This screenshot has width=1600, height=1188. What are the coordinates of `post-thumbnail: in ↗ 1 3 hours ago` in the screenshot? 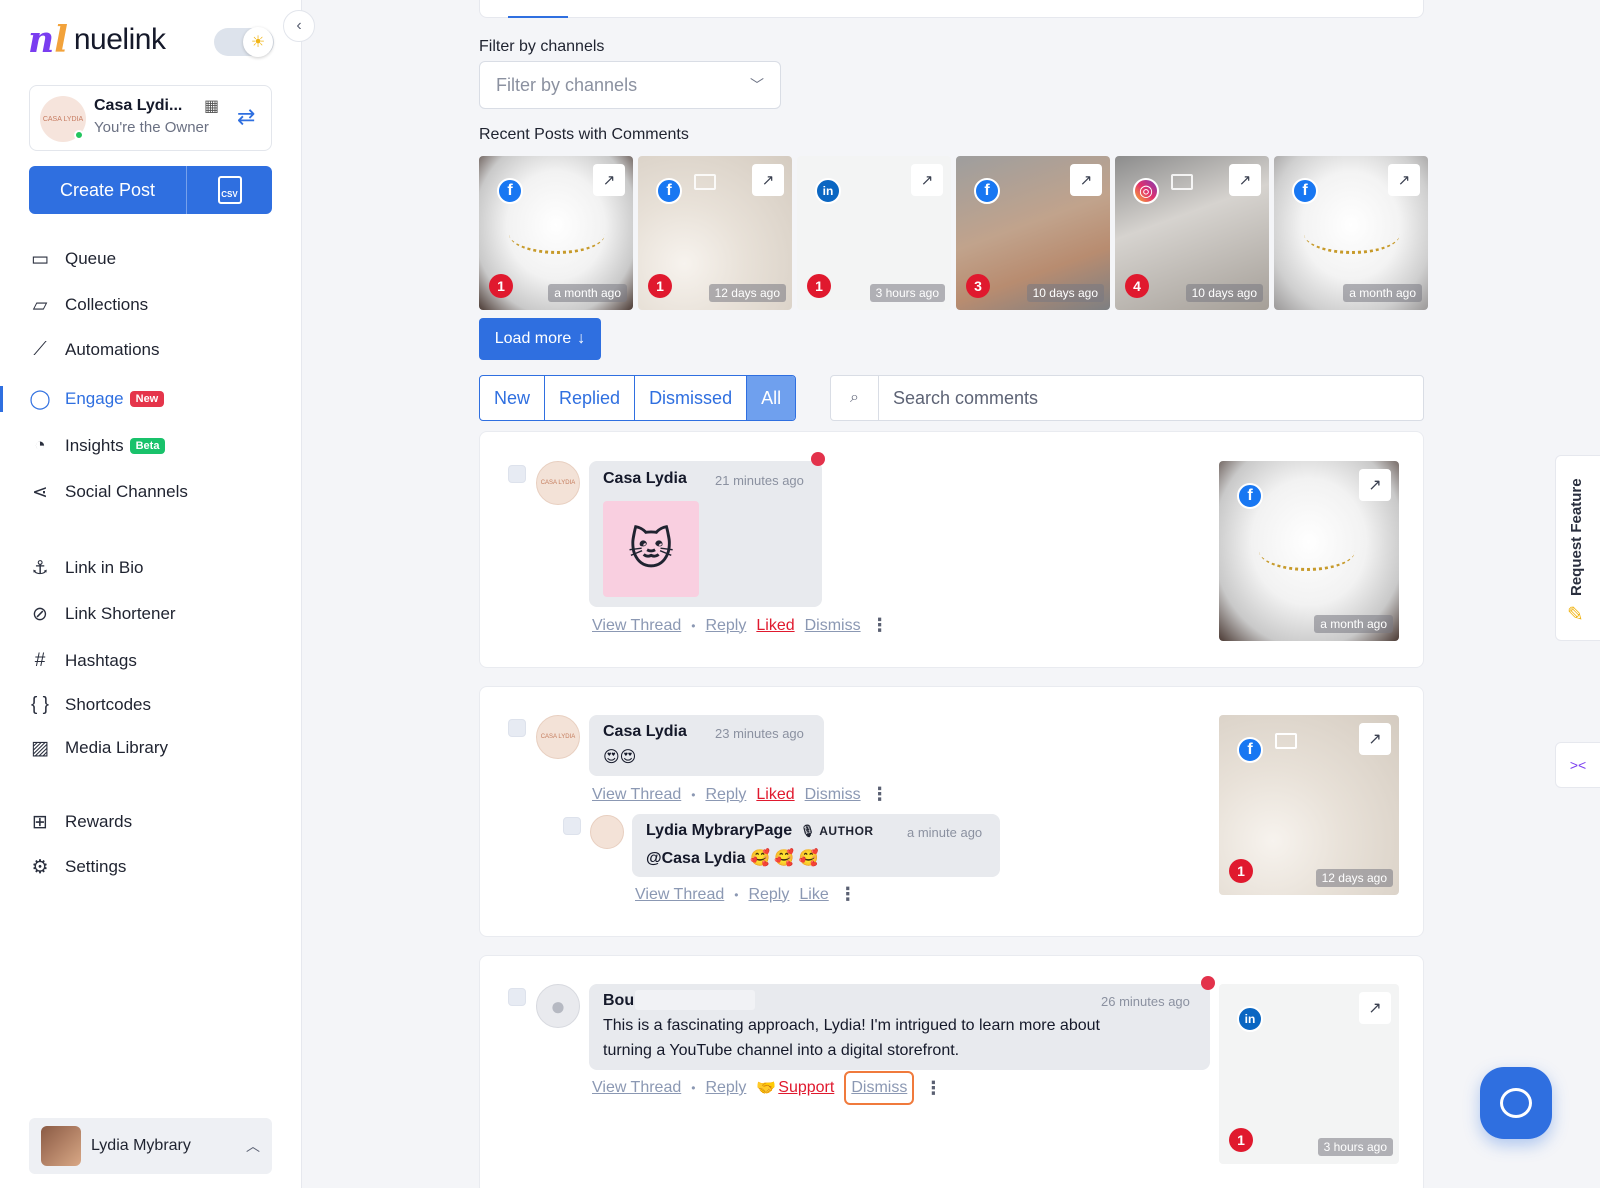 It's located at (1309, 1074).